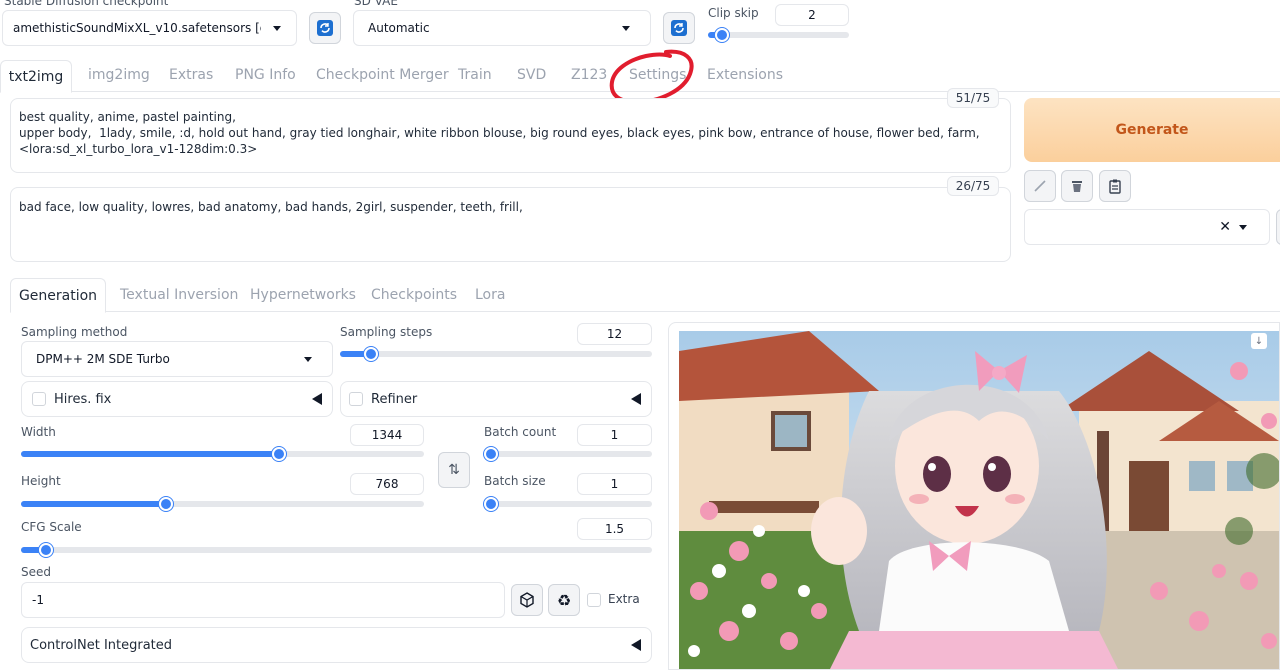 Image resolution: width=1280 pixels, height=670 pixels. I want to click on tab-z123: Z123, so click(589, 75).